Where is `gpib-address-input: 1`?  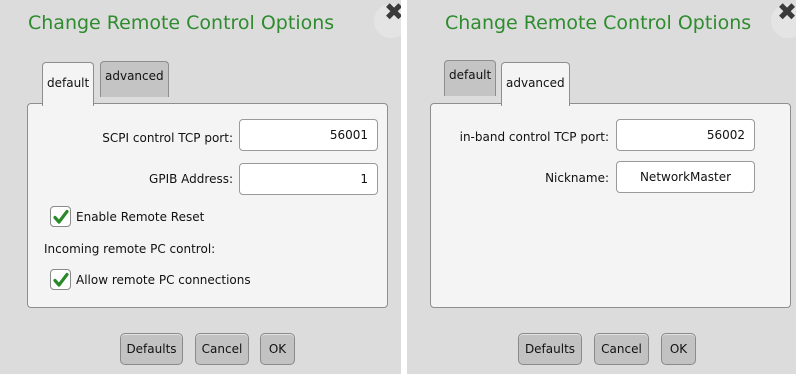
gpib-address-input: 1 is located at coordinates (308, 179).